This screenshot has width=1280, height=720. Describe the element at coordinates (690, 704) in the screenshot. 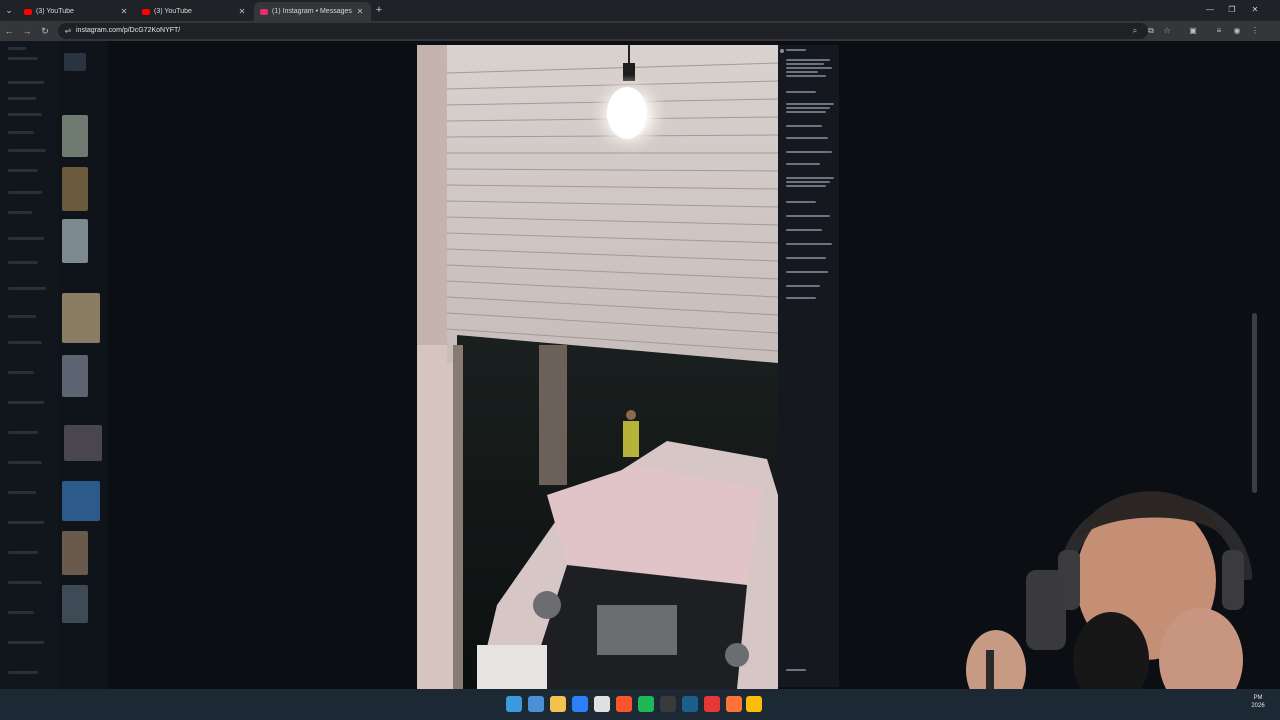

I see `steam-icon` at that location.